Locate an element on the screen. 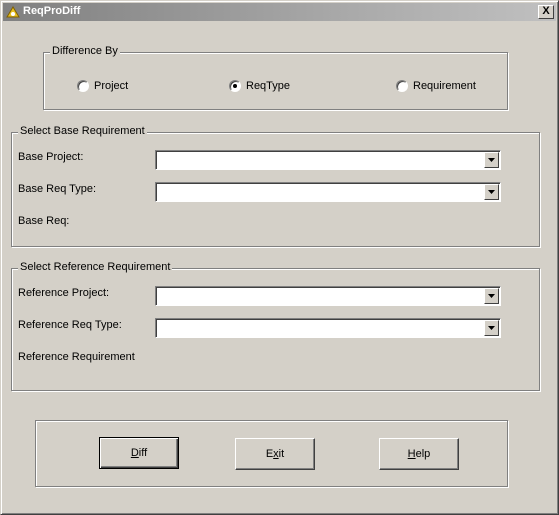  radio-reqtype-circle is located at coordinates (235, 86).